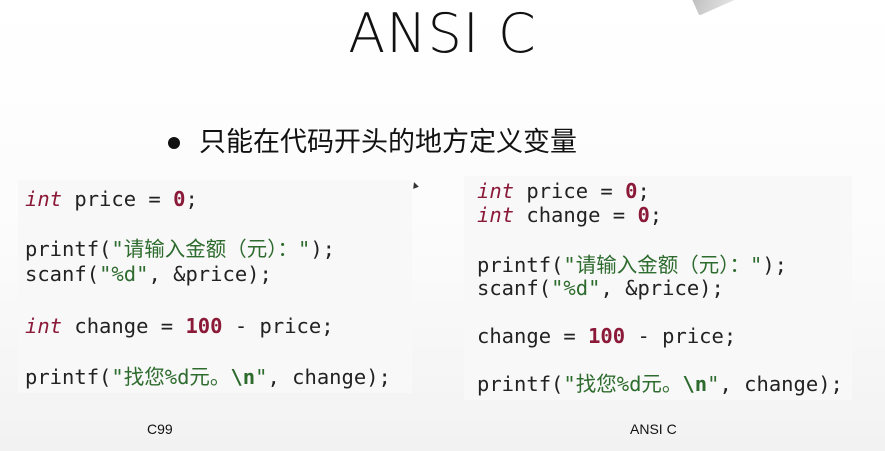 This screenshot has width=885, height=451. Describe the element at coordinates (653, 429) in the screenshot. I see `caption-ansi-c: ANSI C` at that location.